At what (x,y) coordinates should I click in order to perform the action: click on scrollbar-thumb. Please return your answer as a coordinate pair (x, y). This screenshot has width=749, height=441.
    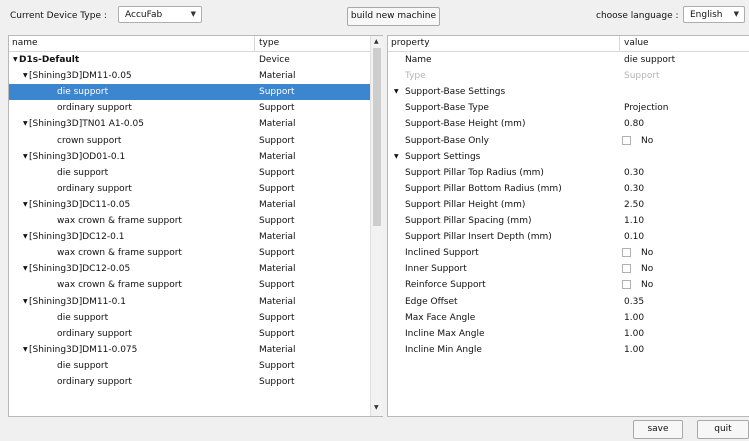
    Looking at the image, I should click on (377, 137).